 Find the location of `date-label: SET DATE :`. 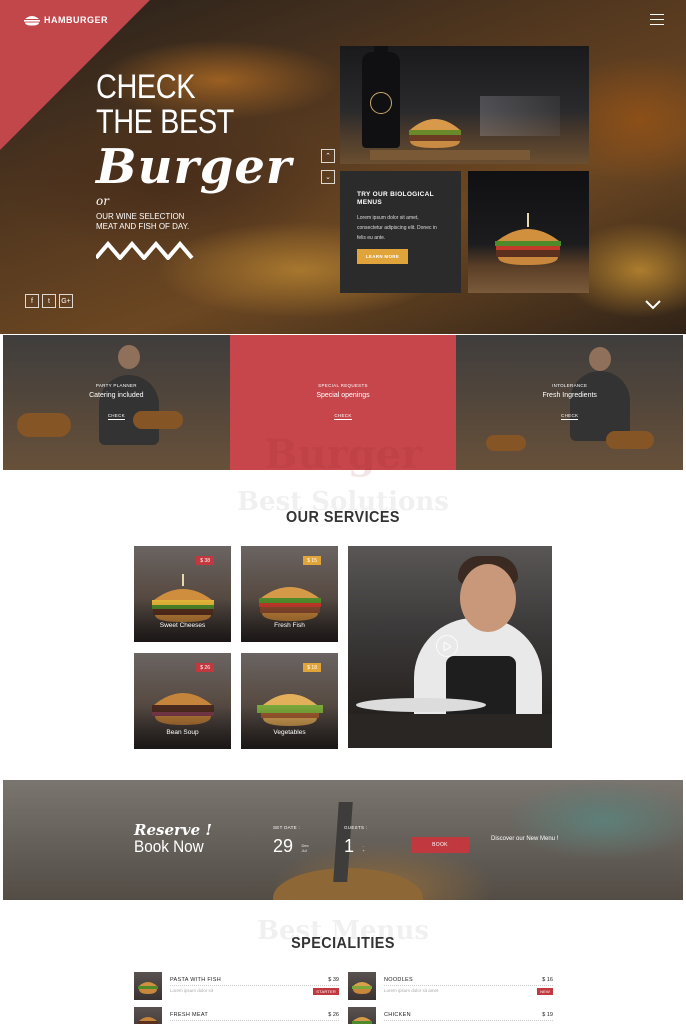

date-label: SET DATE : is located at coordinates (287, 827).